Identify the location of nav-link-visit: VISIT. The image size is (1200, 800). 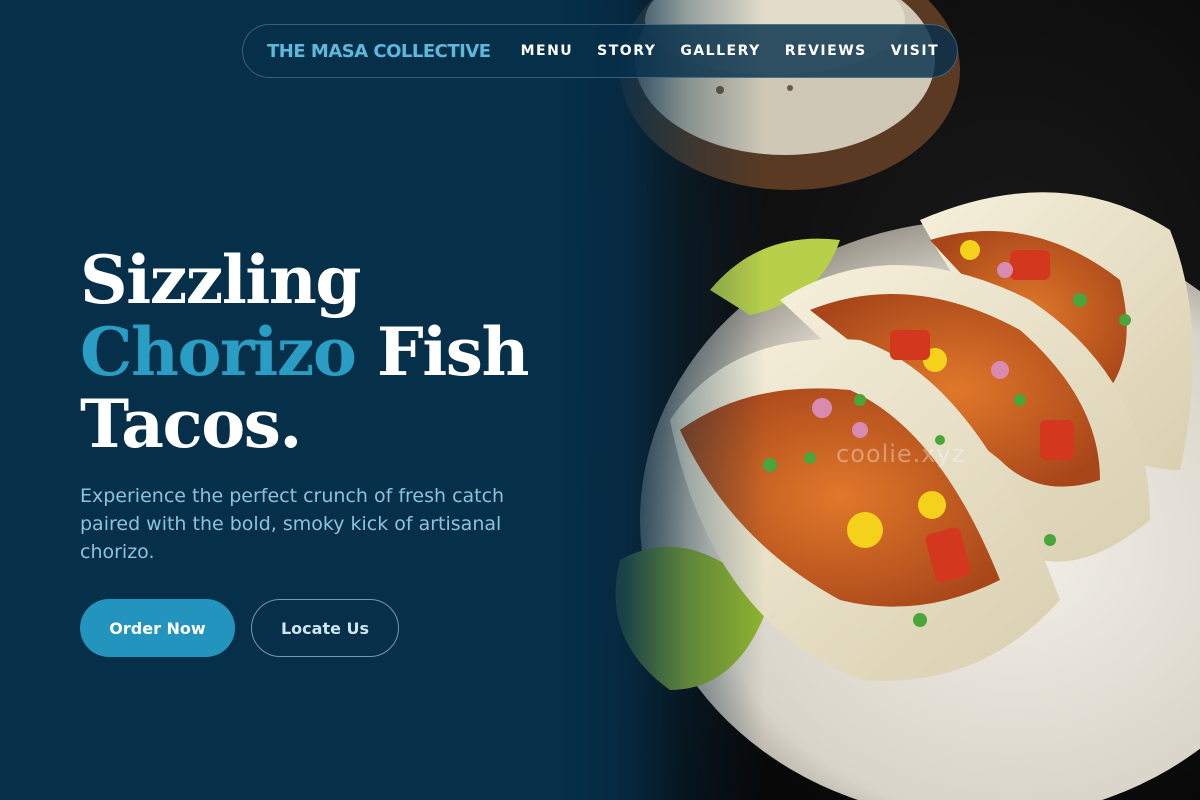
(915, 51).